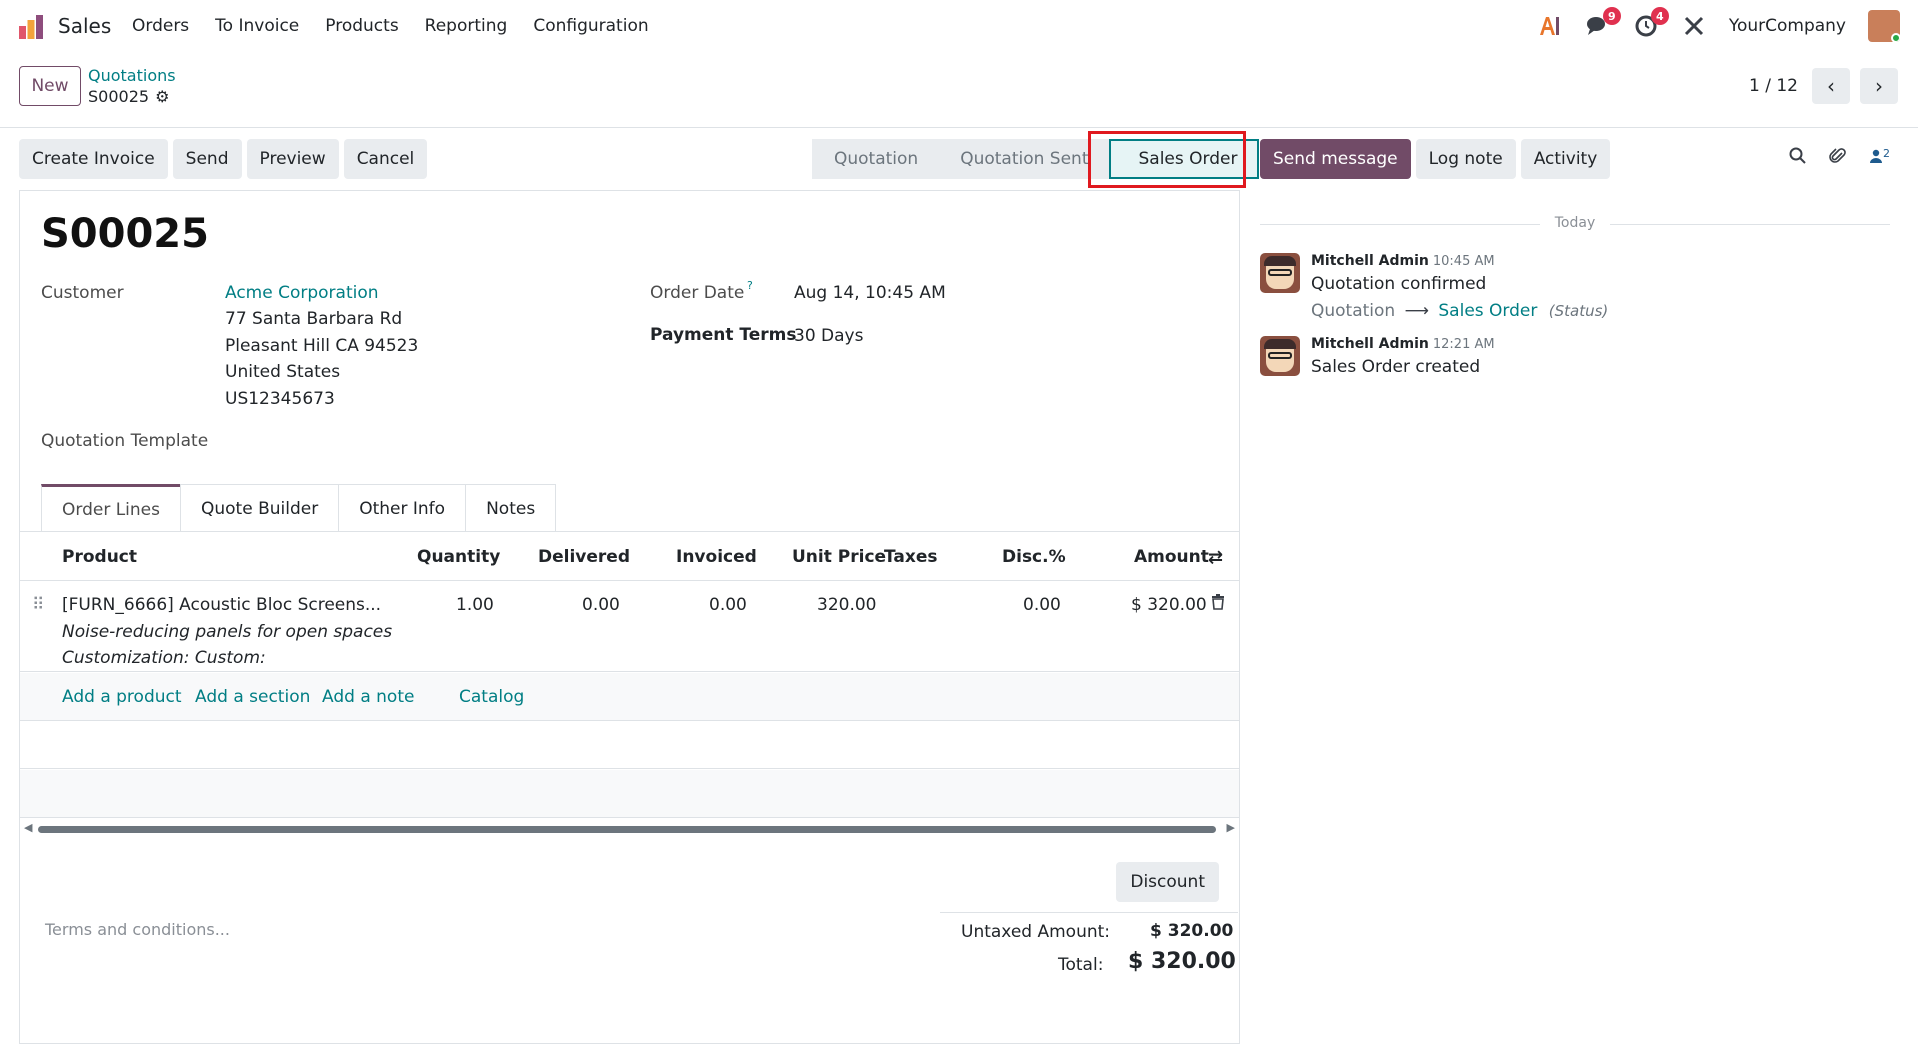 The height and width of the screenshot is (1050, 1918). I want to click on trash-icon, so click(1218, 604).